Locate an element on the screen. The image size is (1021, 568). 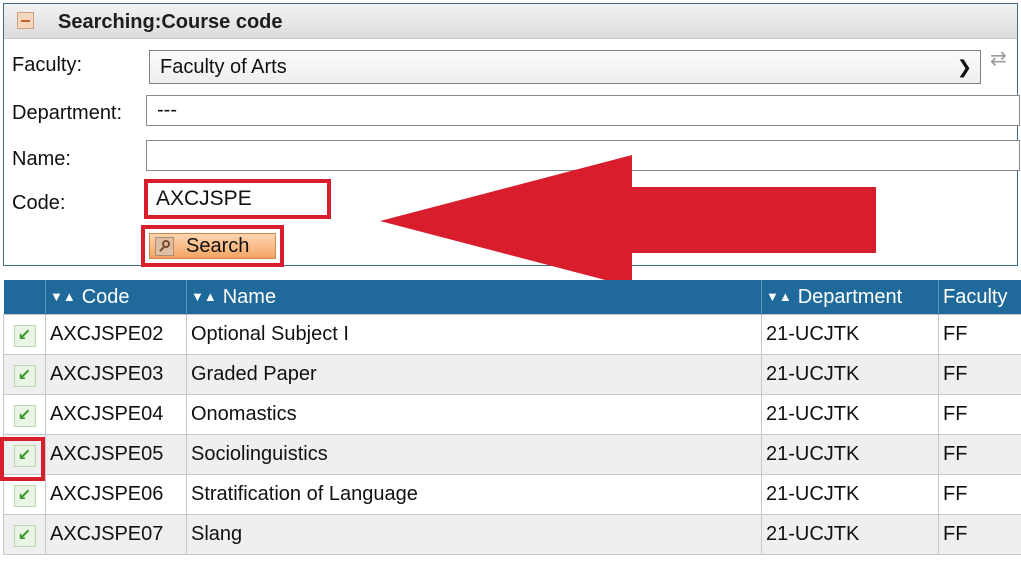
row-name: Sociolinguistics is located at coordinates (474, 454).